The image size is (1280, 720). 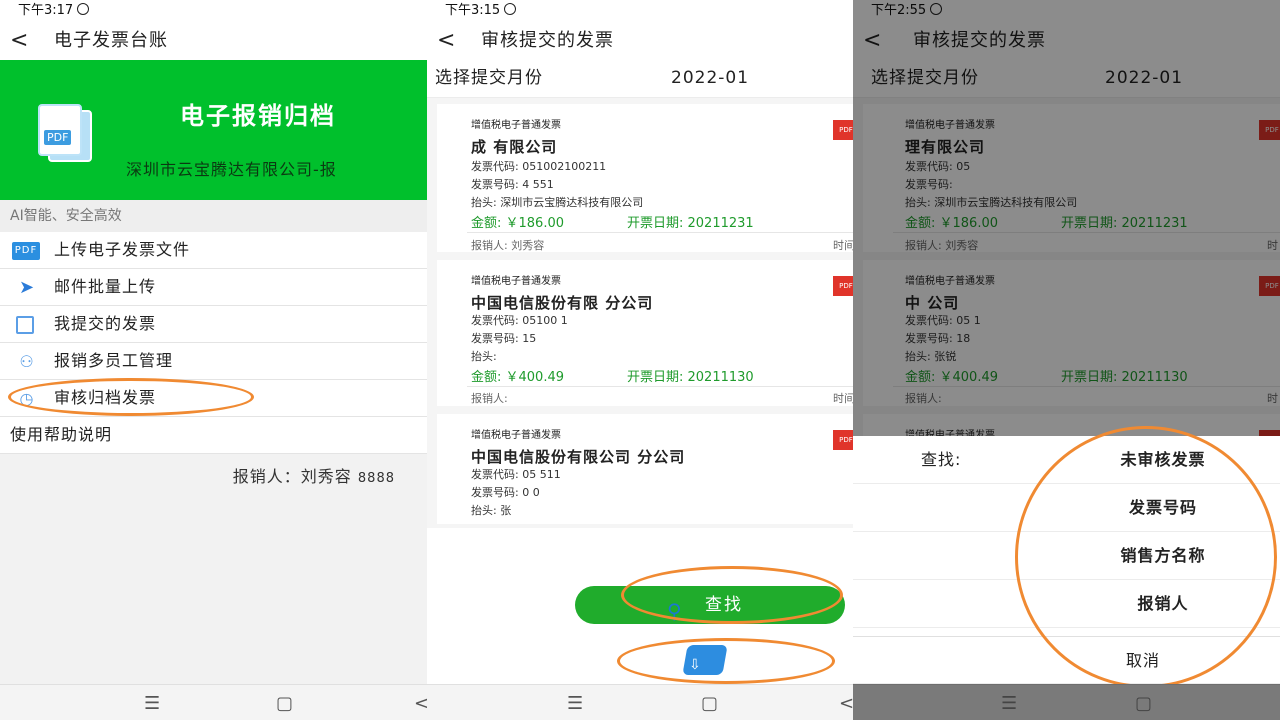 I want to click on menu-item-staff-management: ⚇ 报销多员工管理, so click(x=213, y=361).